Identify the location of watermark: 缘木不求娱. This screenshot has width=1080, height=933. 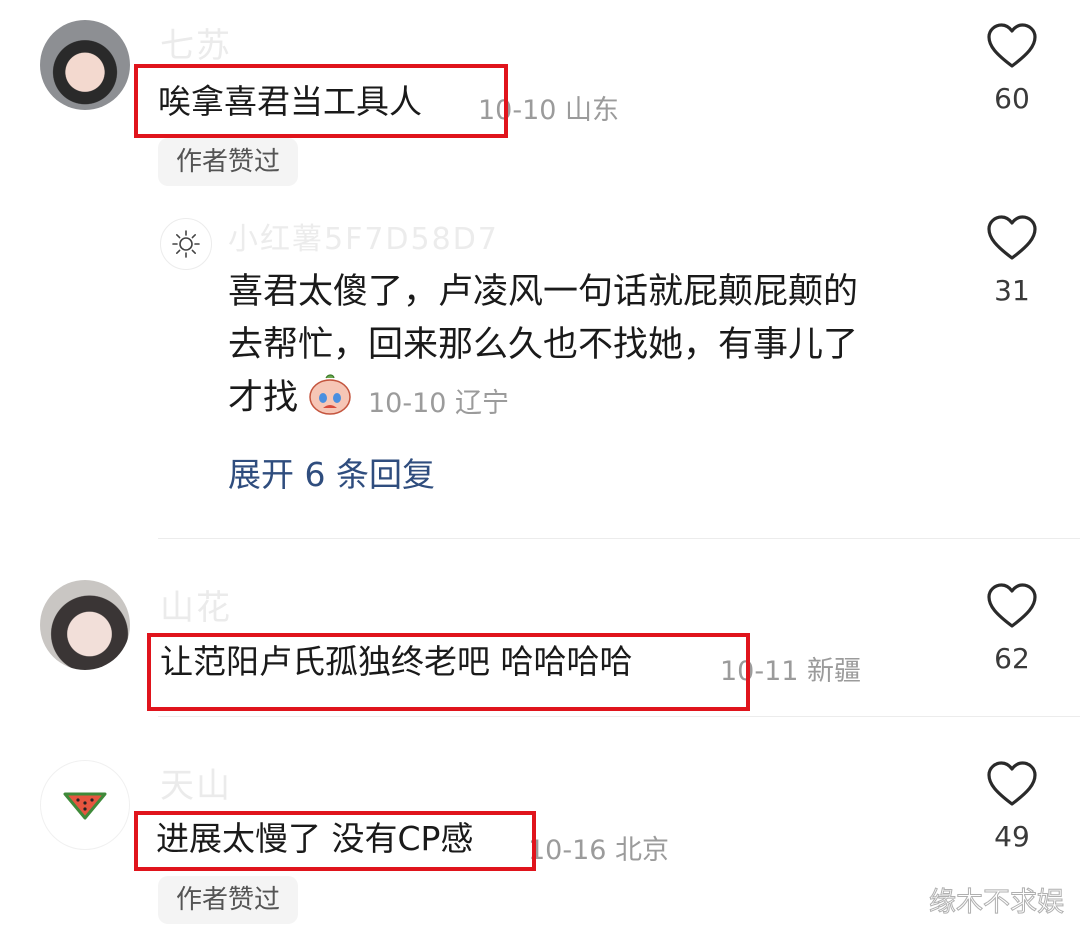
(997, 903).